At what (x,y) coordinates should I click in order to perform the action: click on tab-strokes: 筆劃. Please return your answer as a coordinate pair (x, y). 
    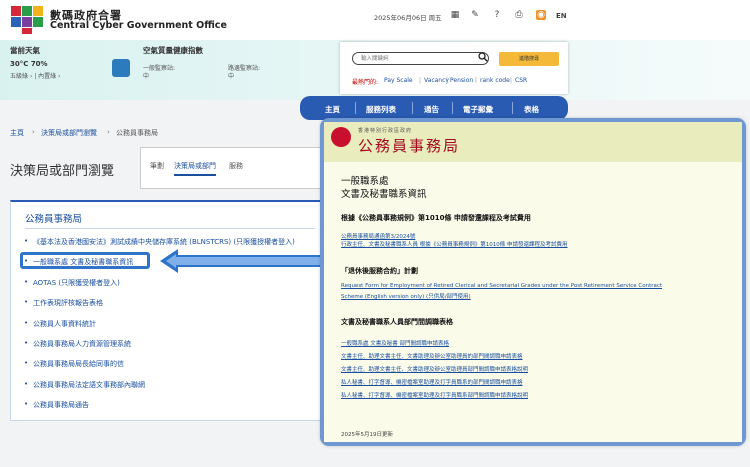
    Looking at the image, I should click on (157, 166).